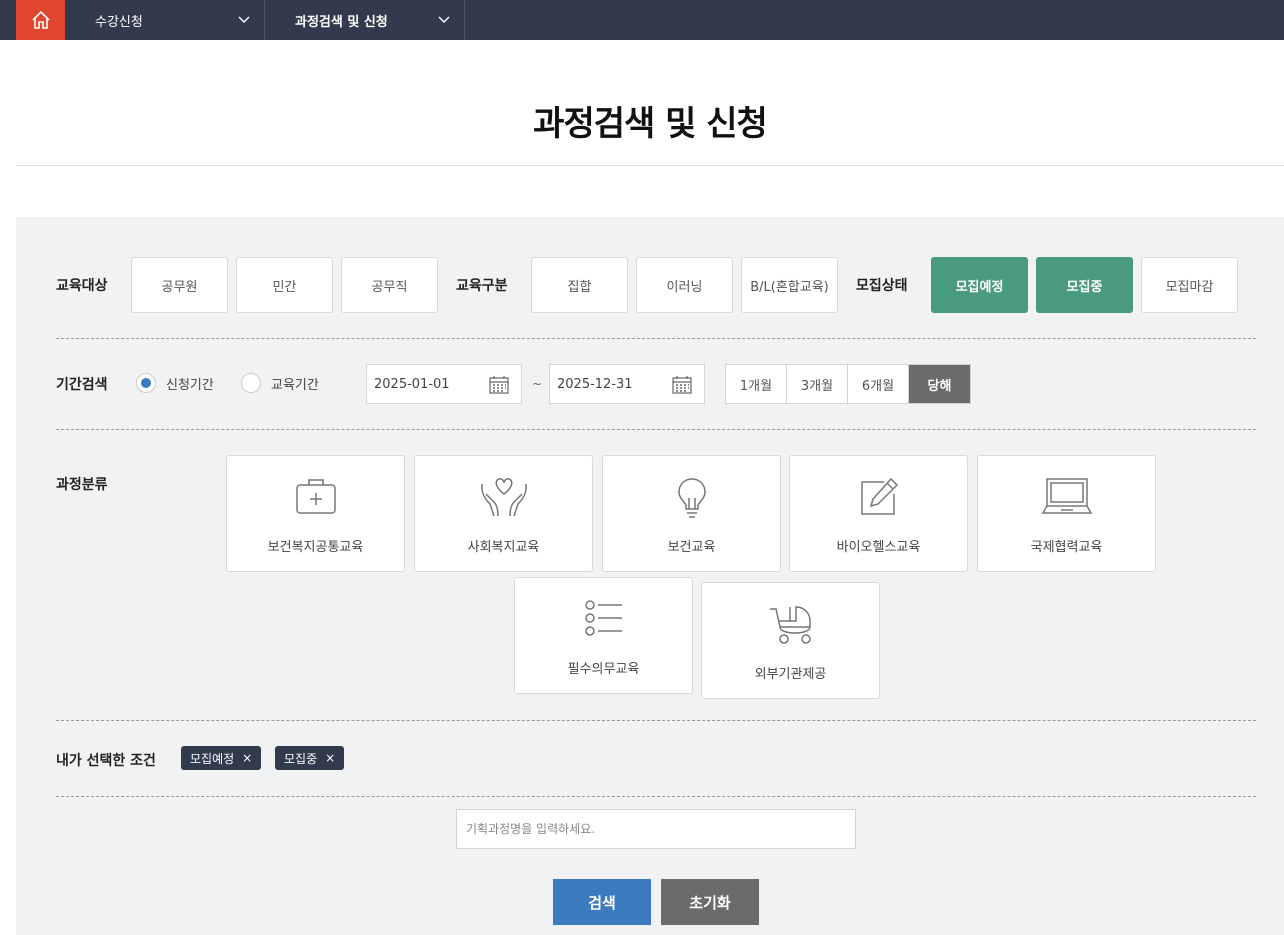  What do you see at coordinates (295, 385) in the screenshot?
I see `radio-label: 교육기간` at bounding box center [295, 385].